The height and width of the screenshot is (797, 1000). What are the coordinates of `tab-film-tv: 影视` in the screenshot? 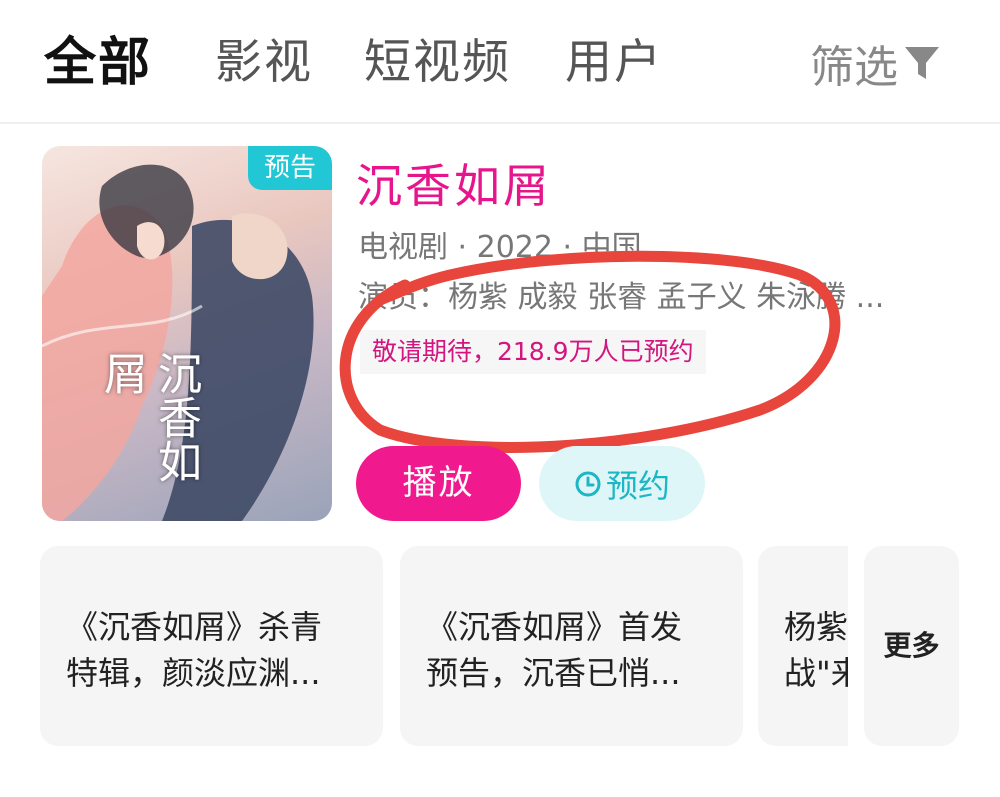 It's located at (264, 63).